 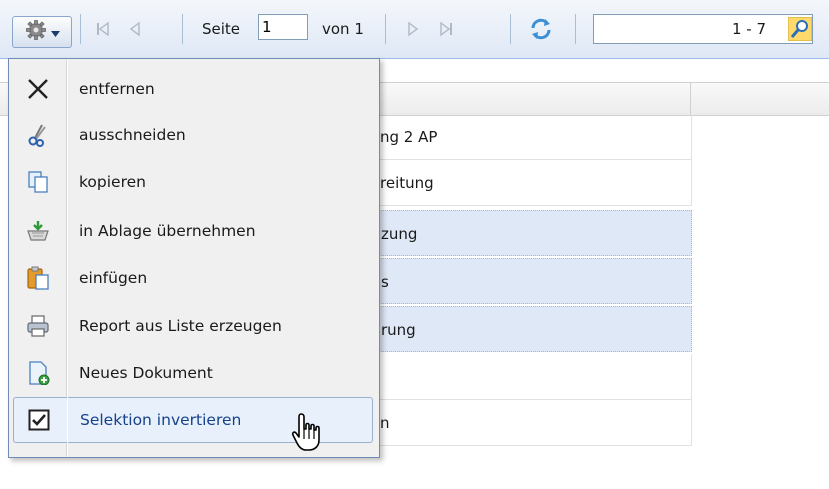 What do you see at coordinates (703, 29) in the screenshot?
I see `search-input` at bounding box center [703, 29].